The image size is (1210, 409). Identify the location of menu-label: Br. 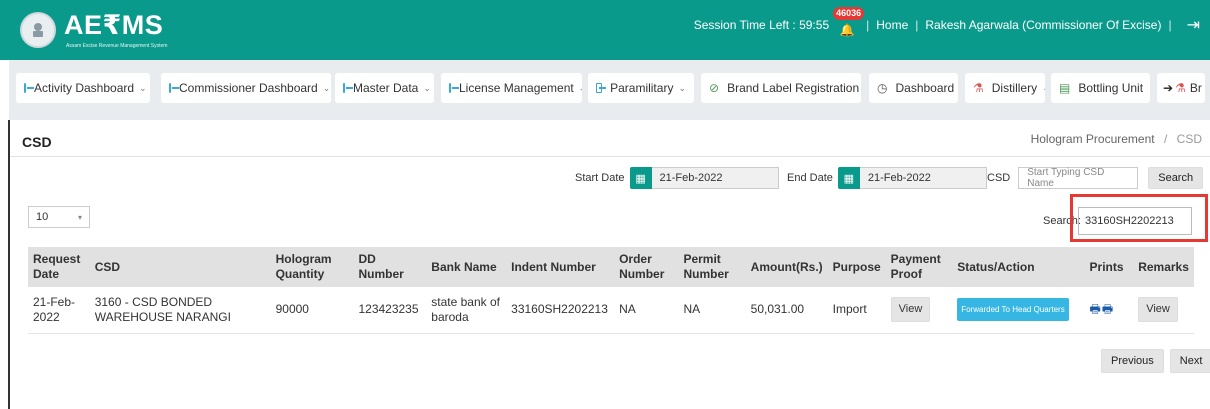
(1195, 88).